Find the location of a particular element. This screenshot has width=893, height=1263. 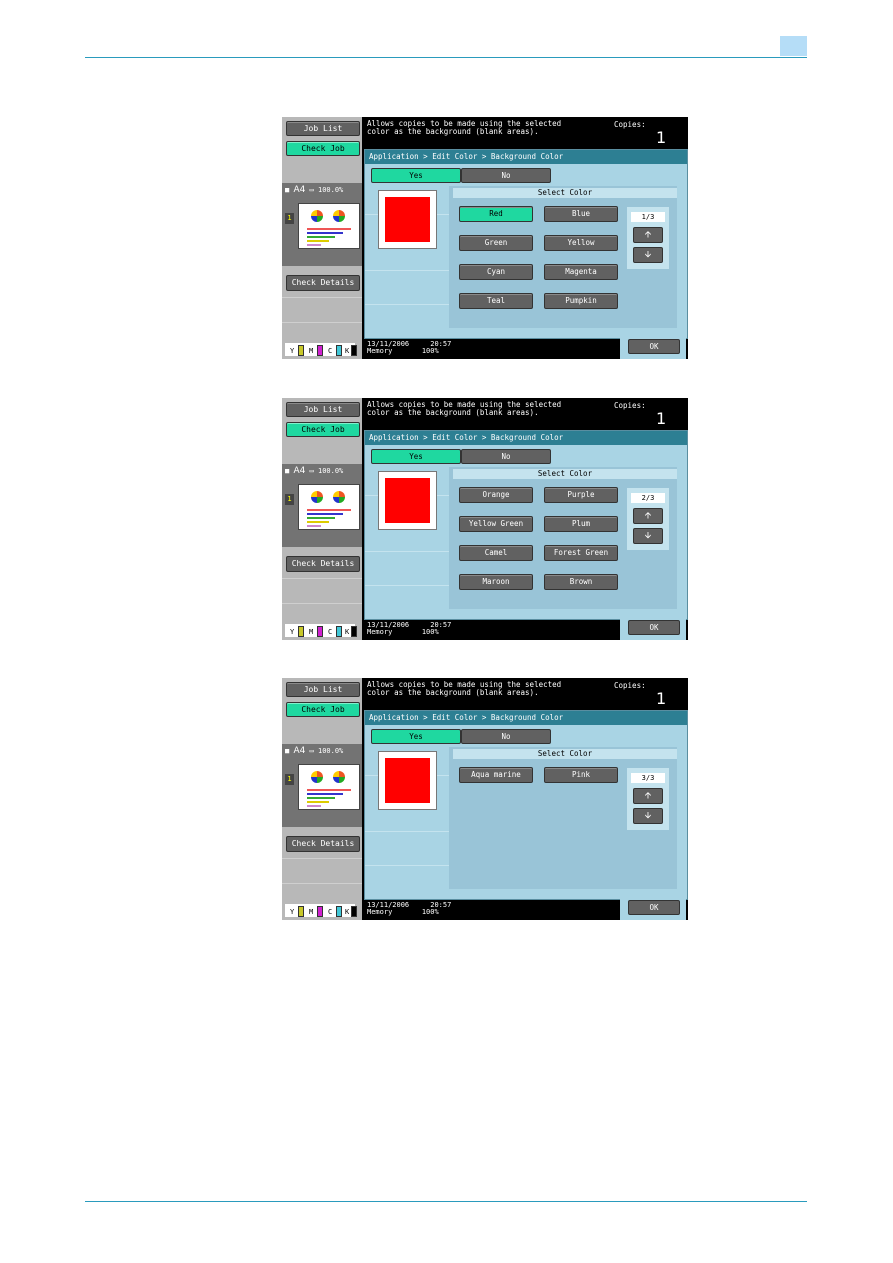

color-option-teal: Teal is located at coordinates (496, 301).